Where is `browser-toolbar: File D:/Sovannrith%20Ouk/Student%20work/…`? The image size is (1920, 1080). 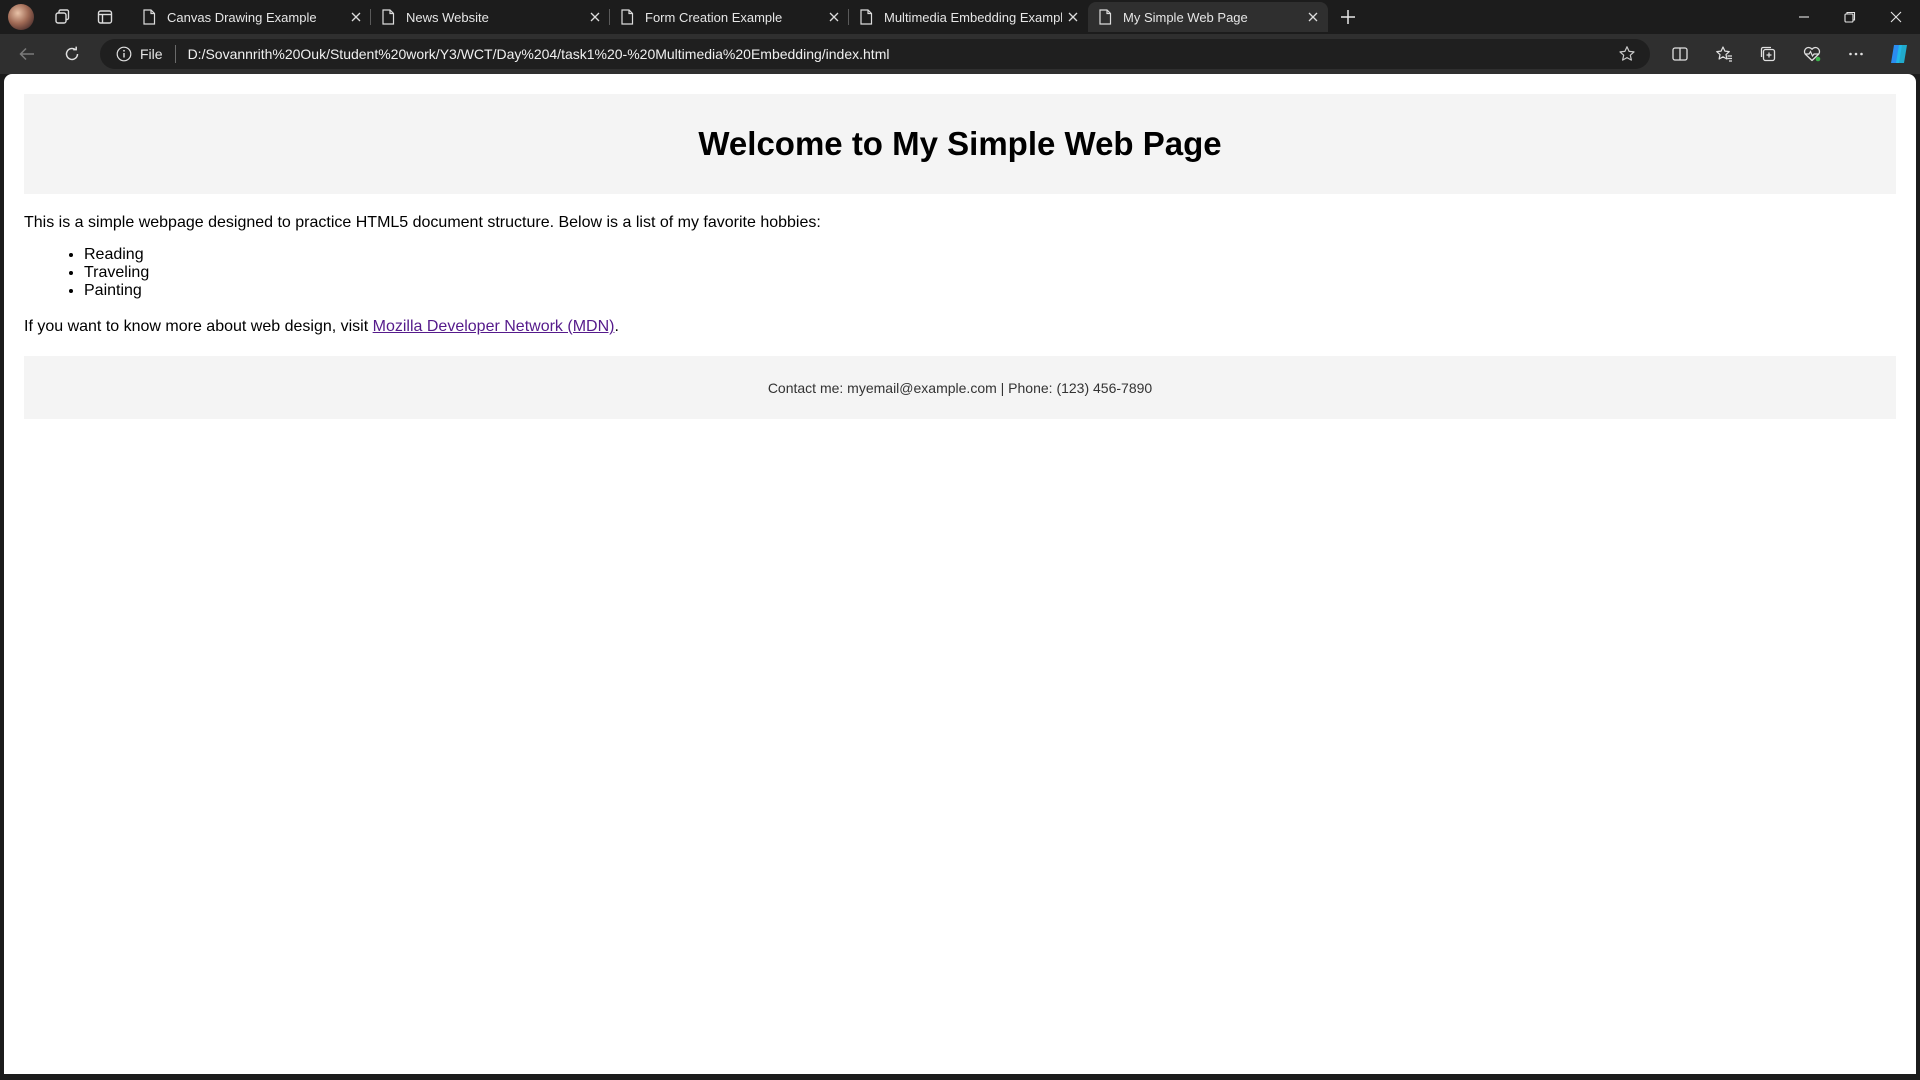
browser-toolbar: File D:/Sovannrith%20Ouk/Student%20work/… is located at coordinates (960, 54).